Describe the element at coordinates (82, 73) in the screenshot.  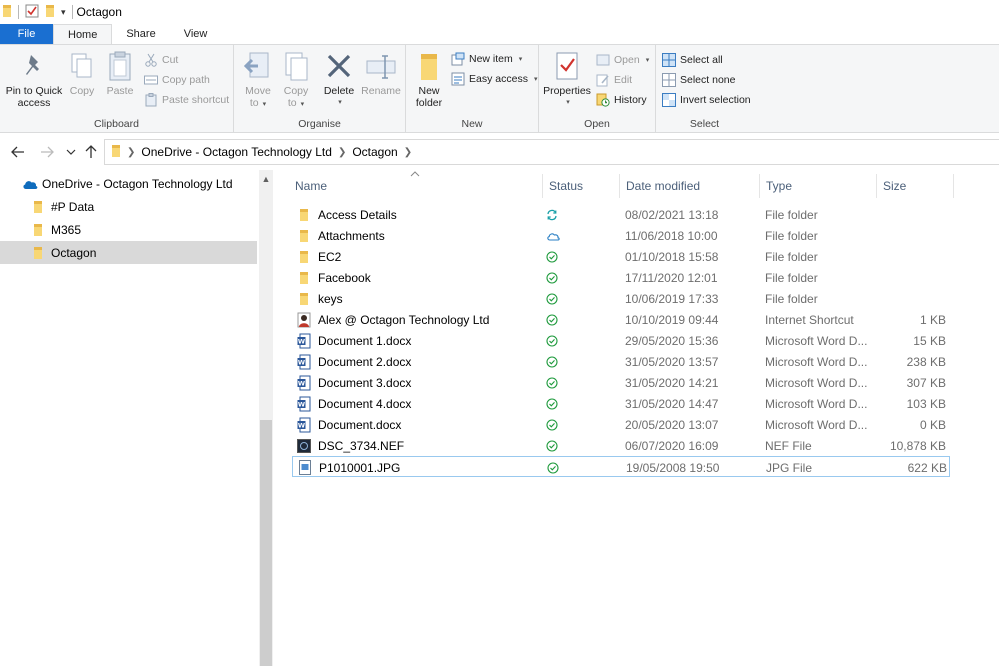
I see `copy-button: Copy` at that location.